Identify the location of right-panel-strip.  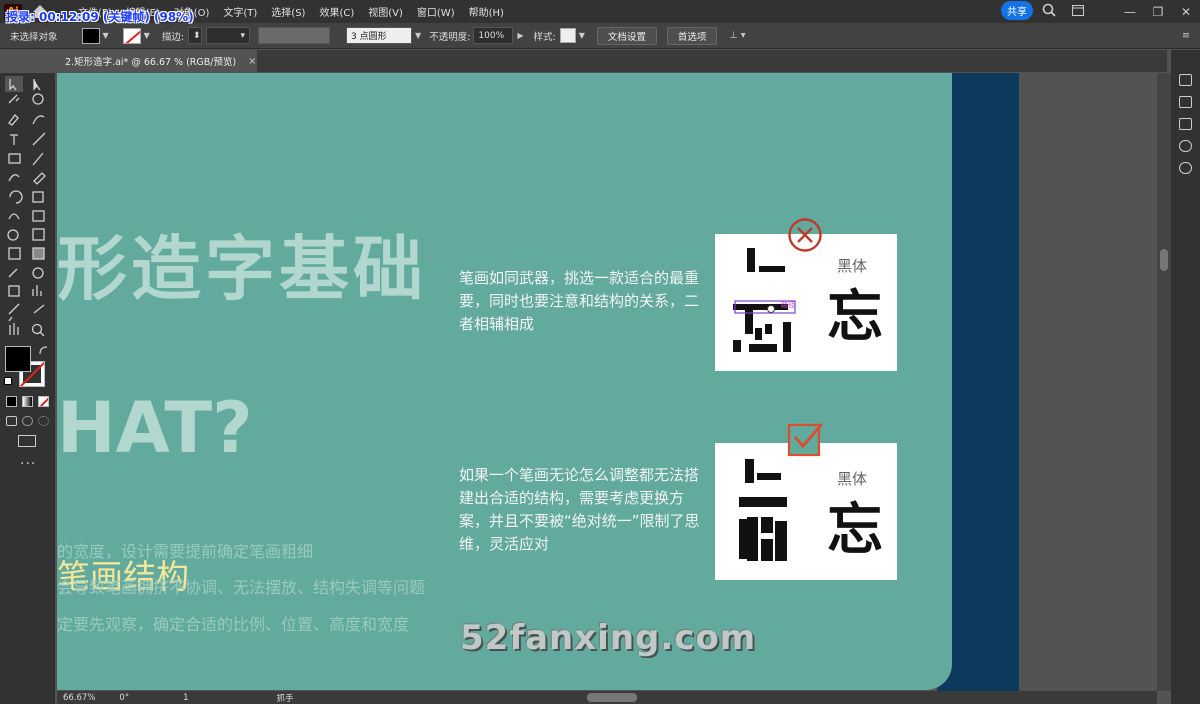
(1185, 377).